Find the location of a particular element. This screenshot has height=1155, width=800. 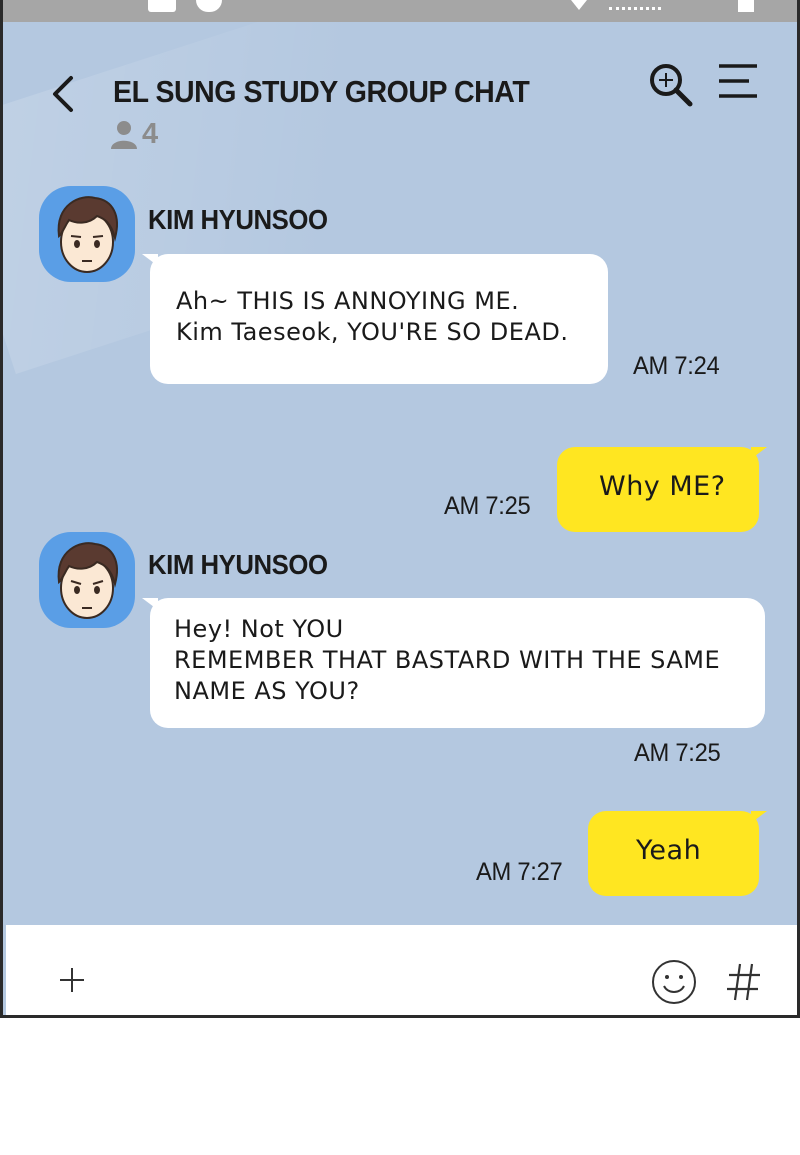

message-line: Hey! Not YOU is located at coordinates (259, 629).